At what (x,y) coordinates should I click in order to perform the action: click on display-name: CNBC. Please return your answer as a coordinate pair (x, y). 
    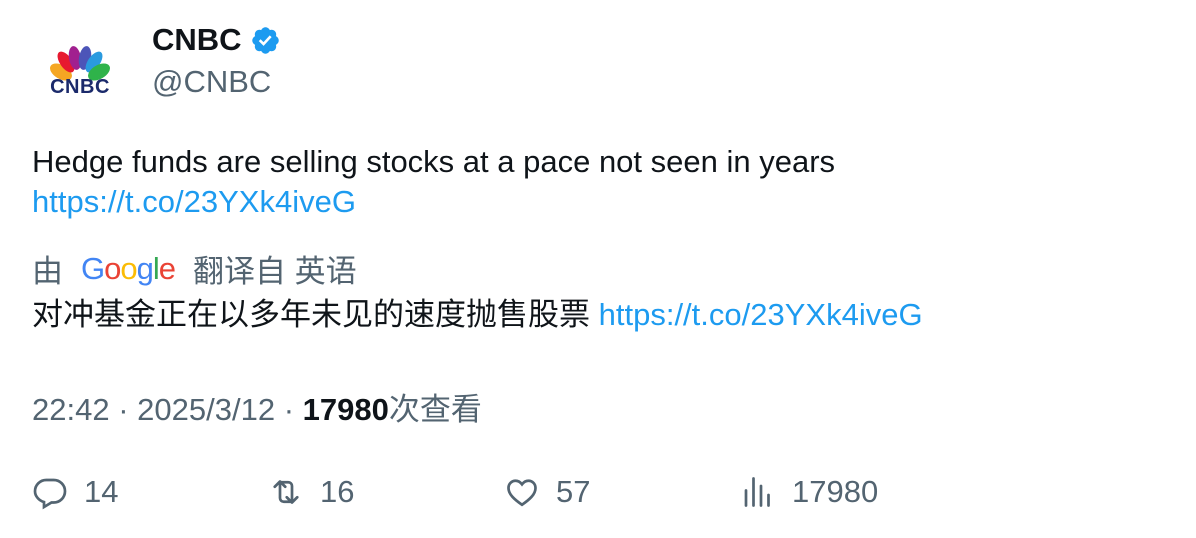
    Looking at the image, I should click on (216, 40).